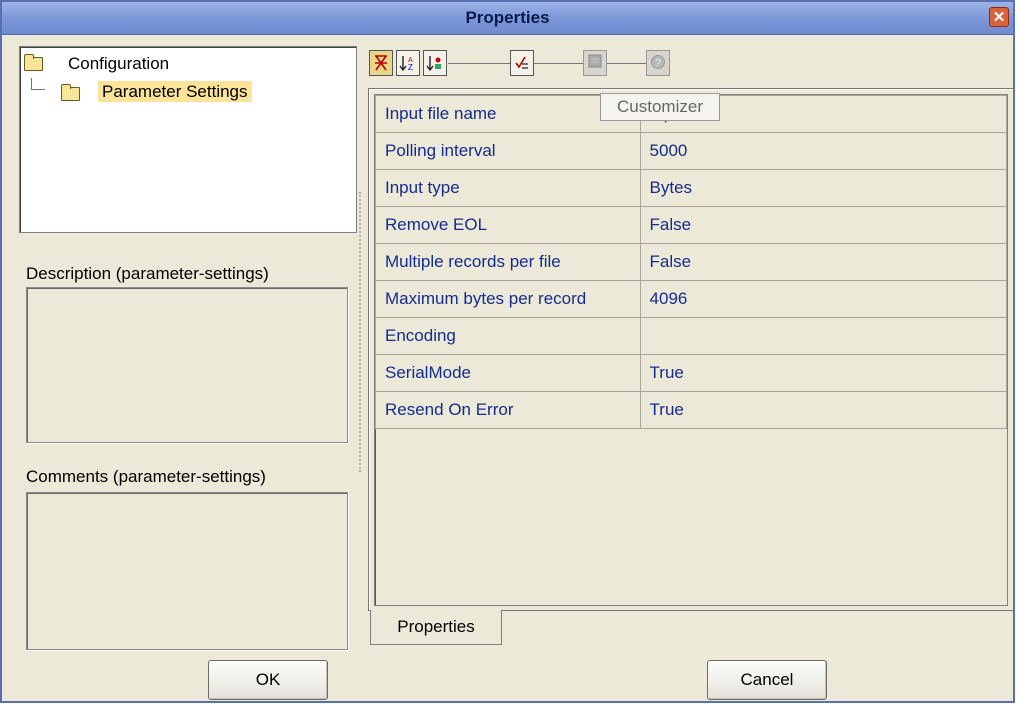 The width and height of the screenshot is (1019, 708). Describe the element at coordinates (381, 63) in the screenshot. I see `sort-by-category-icon` at that location.